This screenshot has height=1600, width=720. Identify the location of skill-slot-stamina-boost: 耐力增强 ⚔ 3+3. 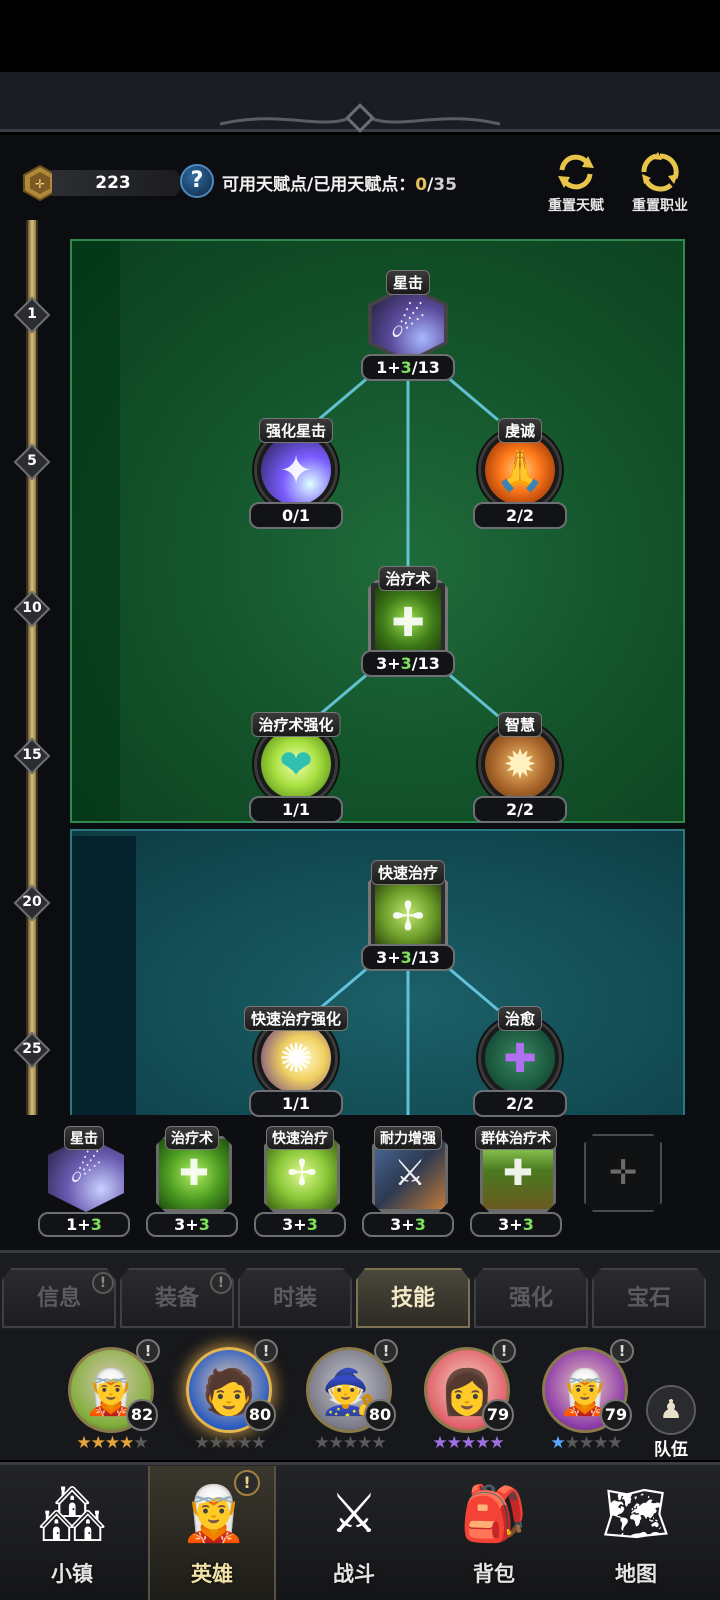
(408, 1184).